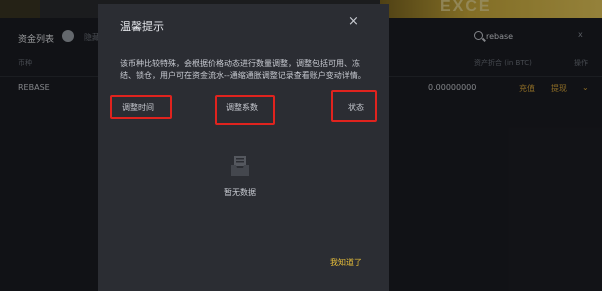 The image size is (602, 291). Describe the element at coordinates (353, 21) in the screenshot. I see `close-icon: ×` at that location.